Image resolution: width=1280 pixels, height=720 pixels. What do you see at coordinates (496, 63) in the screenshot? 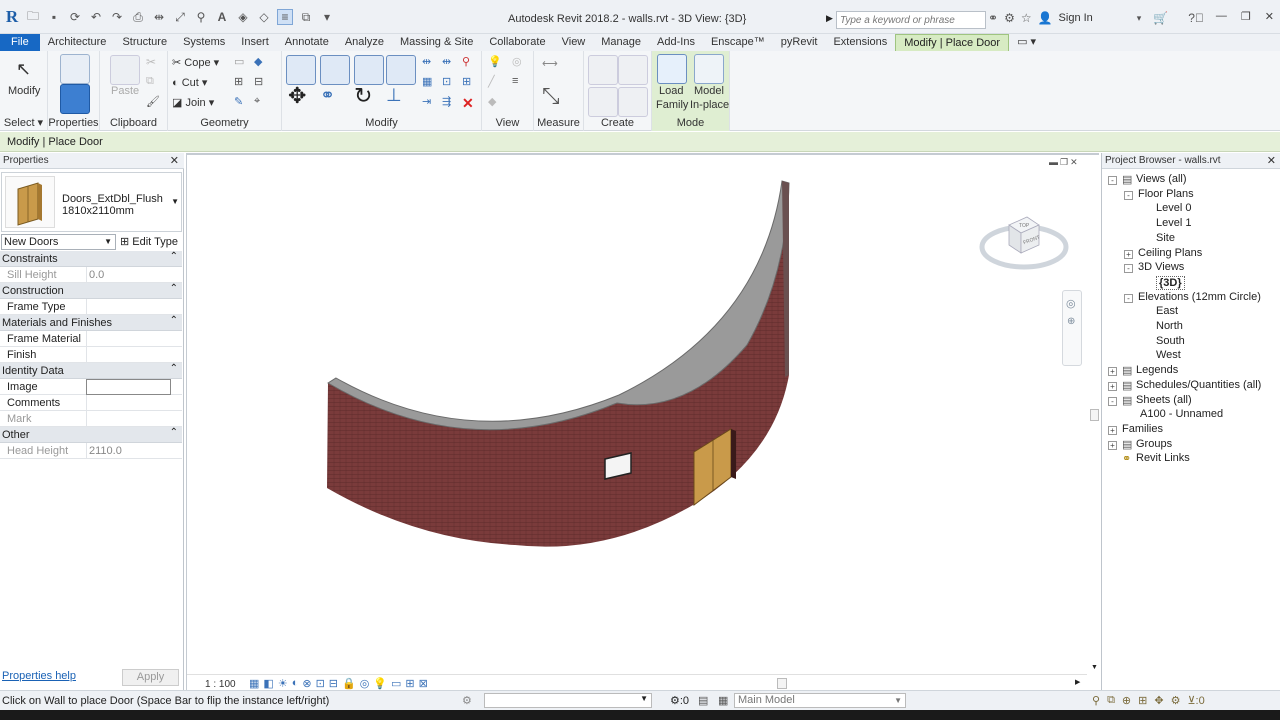
I see `lightbulb-icon: 💡` at bounding box center [496, 63].